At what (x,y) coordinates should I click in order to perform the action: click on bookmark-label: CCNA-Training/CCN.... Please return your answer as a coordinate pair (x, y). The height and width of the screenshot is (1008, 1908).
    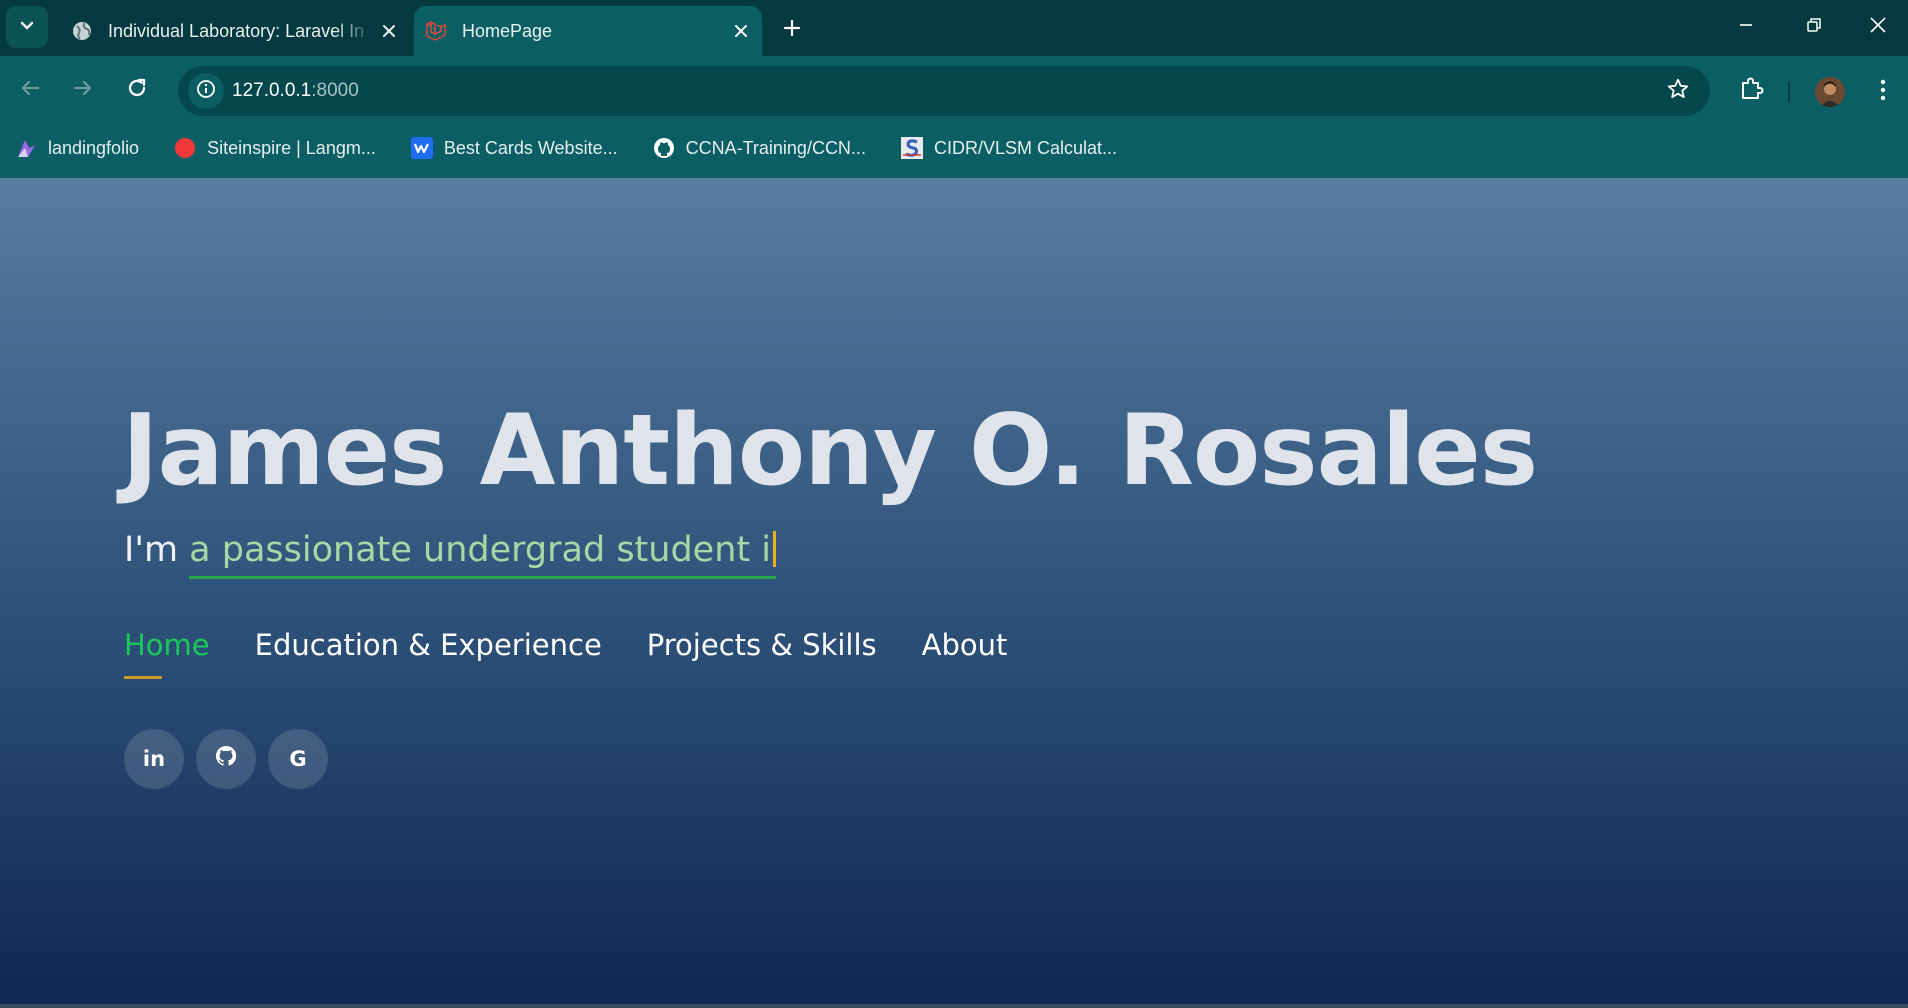
    Looking at the image, I should click on (775, 147).